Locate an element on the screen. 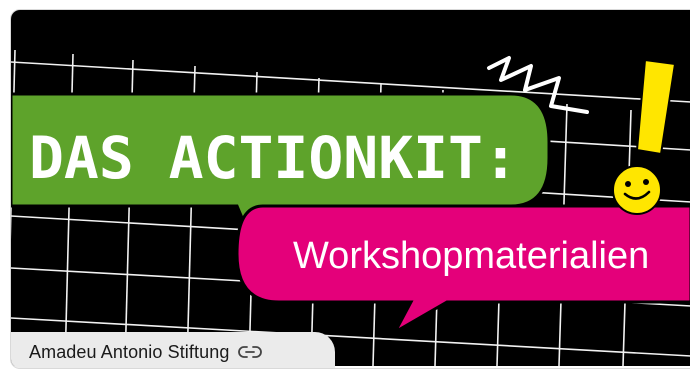  source-link: Amadeu Antonio Stiftung is located at coordinates (173, 350).